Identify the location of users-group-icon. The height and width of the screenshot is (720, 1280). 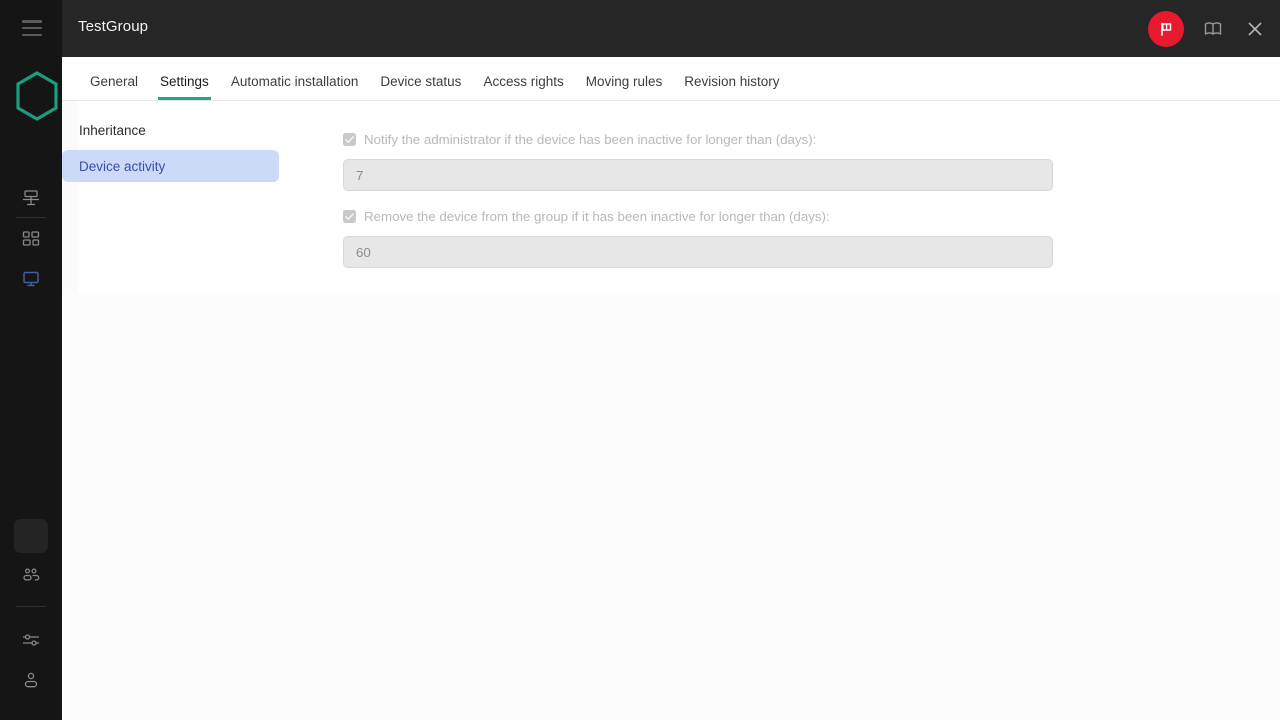
(31, 574).